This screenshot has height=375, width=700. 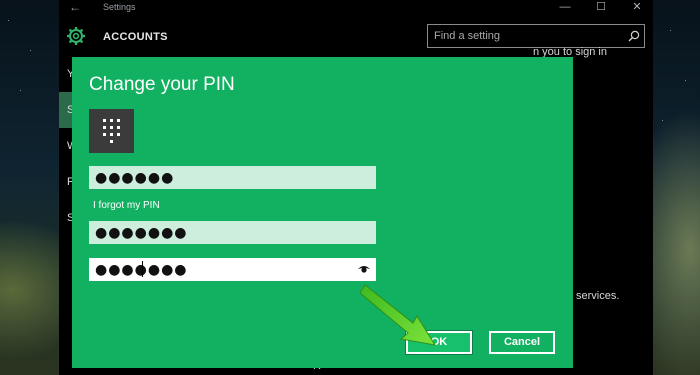 What do you see at coordinates (232, 177) in the screenshot?
I see `current-pin-field` at bounding box center [232, 177].